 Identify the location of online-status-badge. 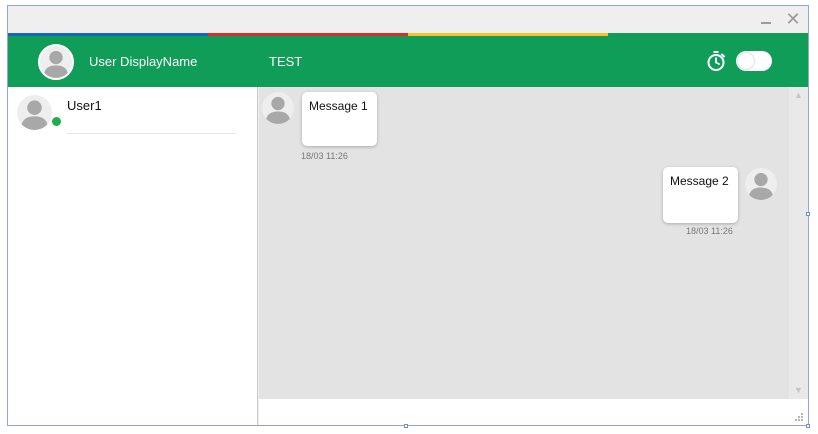
(56, 121).